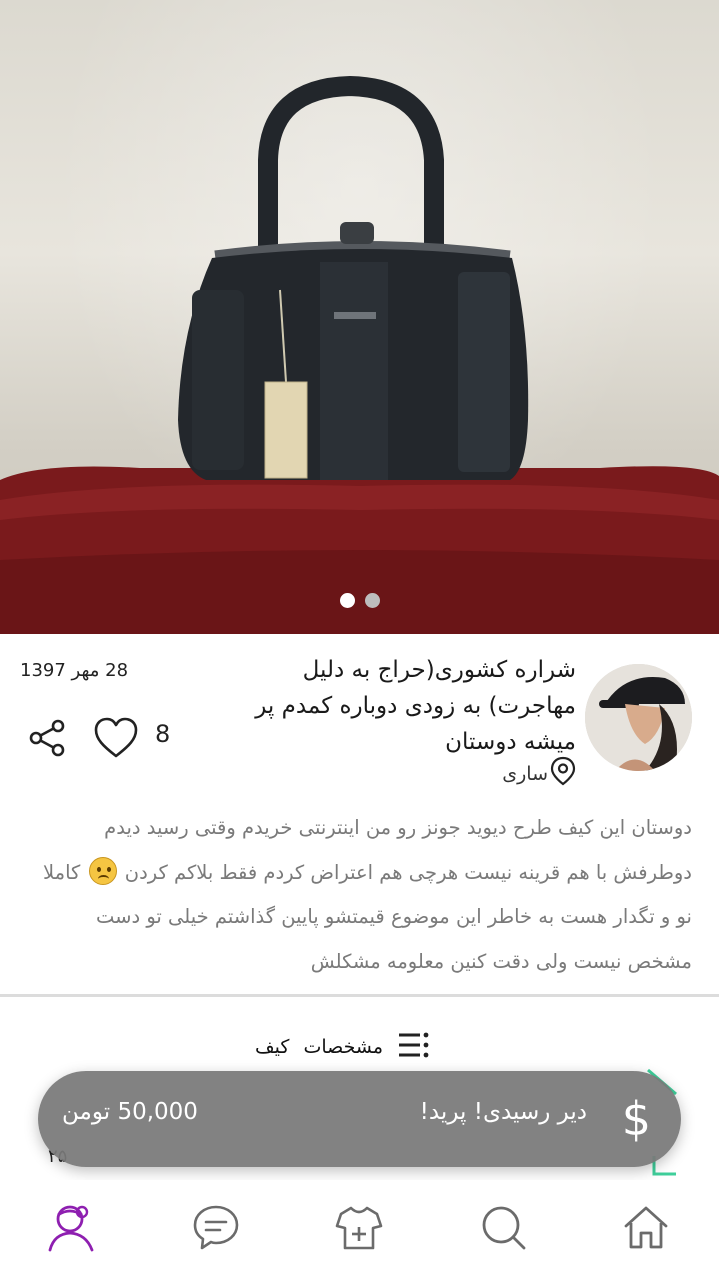 The height and width of the screenshot is (1280, 719). I want to click on add-shirt-icon, so click(359, 1228).